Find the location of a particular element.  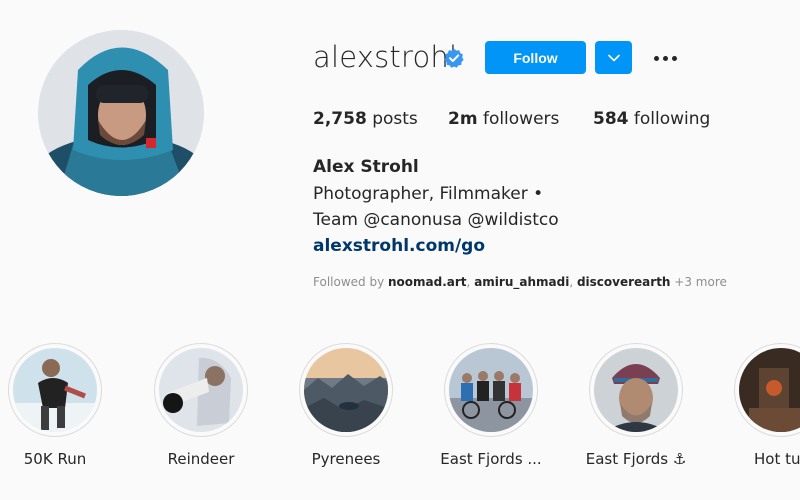

profile-avatar is located at coordinates (121, 113).